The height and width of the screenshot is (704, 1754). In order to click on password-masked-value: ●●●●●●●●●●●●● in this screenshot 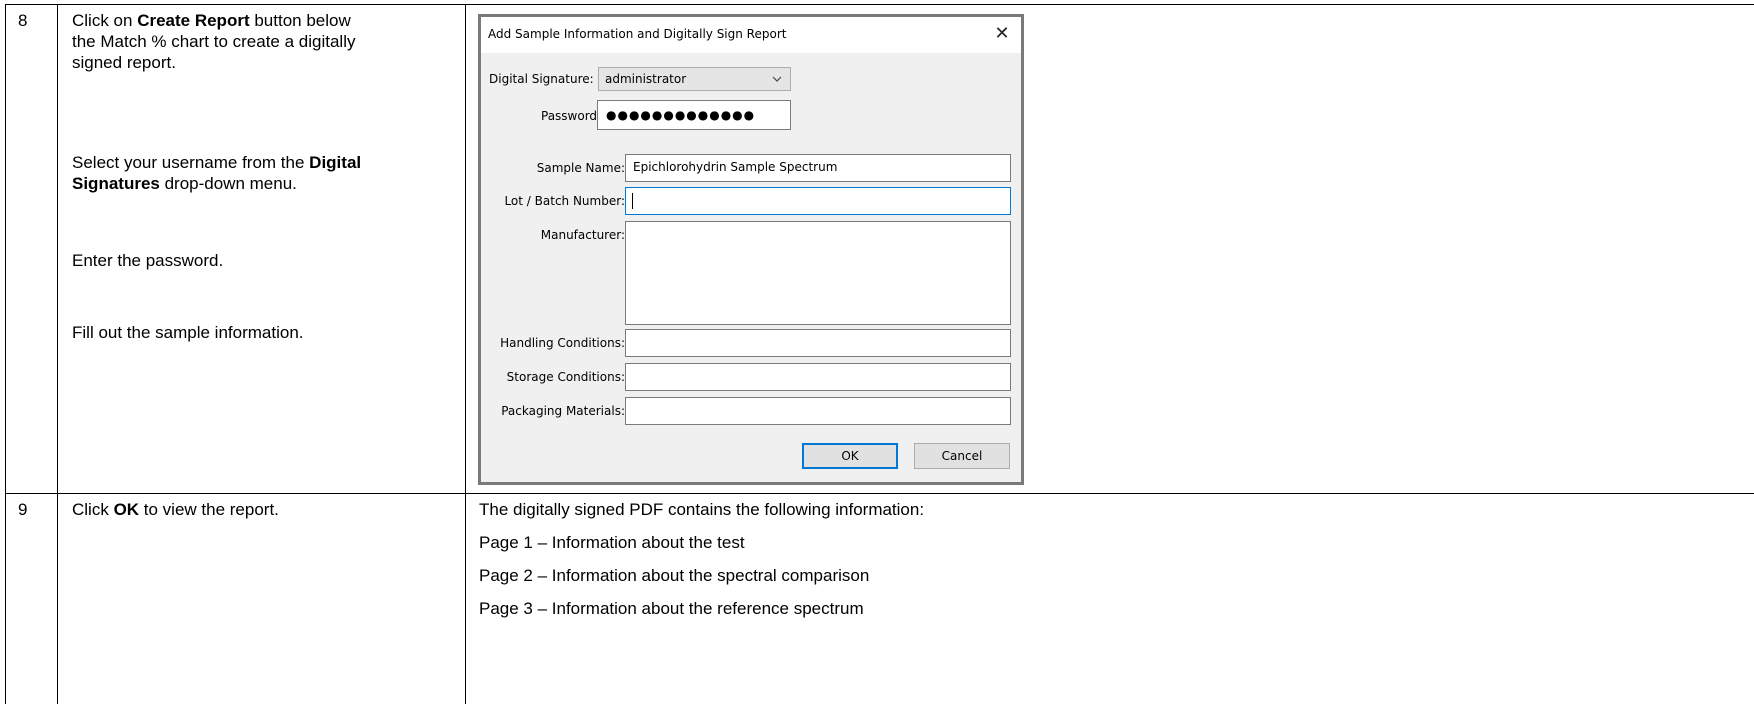, I will do `click(681, 115)`.